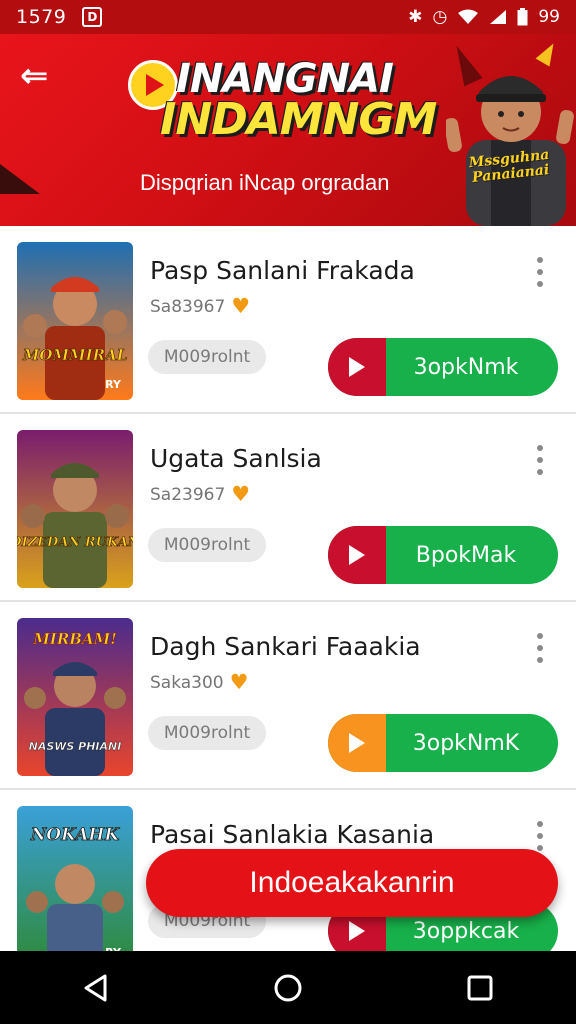 Image resolution: width=576 pixels, height=1024 pixels. What do you see at coordinates (75, 885) in the screenshot?
I see `video-thumbnail: NOKAHK RY` at bounding box center [75, 885].